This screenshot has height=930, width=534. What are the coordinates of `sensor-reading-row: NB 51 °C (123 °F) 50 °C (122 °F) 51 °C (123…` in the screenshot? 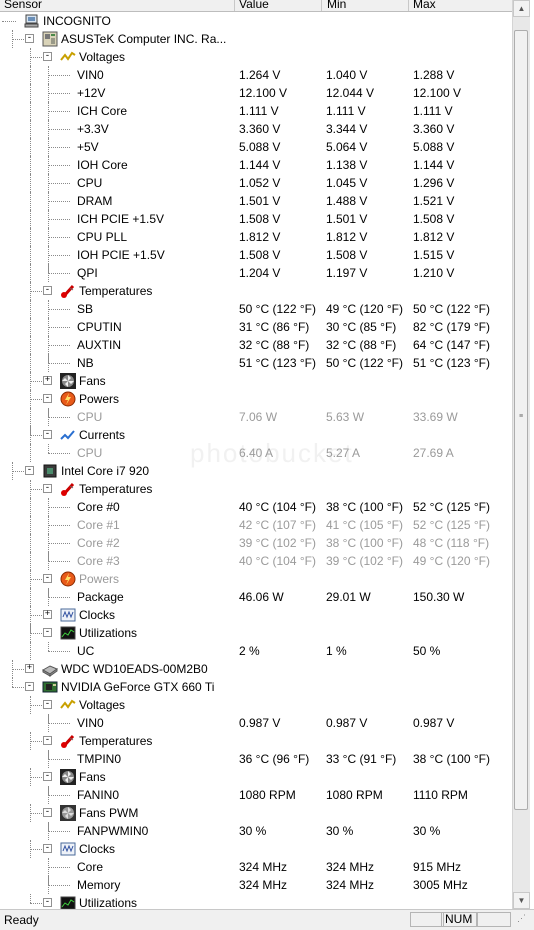 It's located at (256, 363).